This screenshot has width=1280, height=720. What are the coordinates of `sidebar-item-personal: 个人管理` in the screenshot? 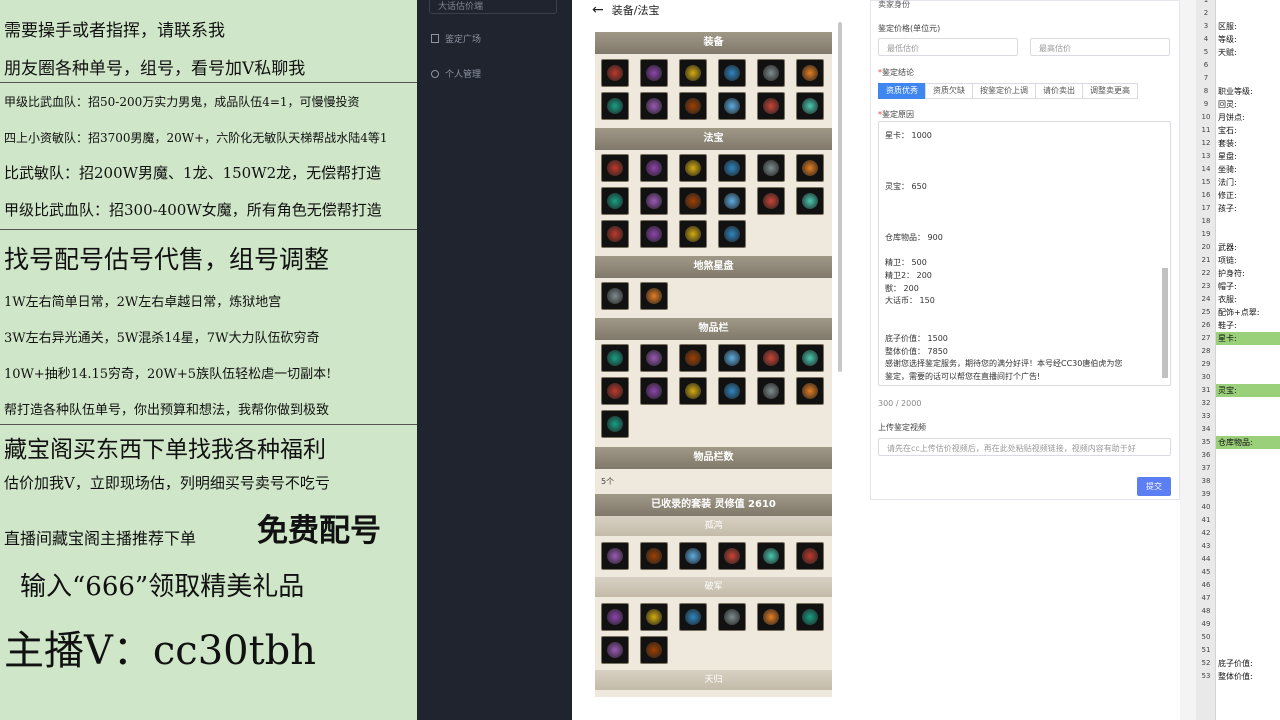 It's located at (456, 73).